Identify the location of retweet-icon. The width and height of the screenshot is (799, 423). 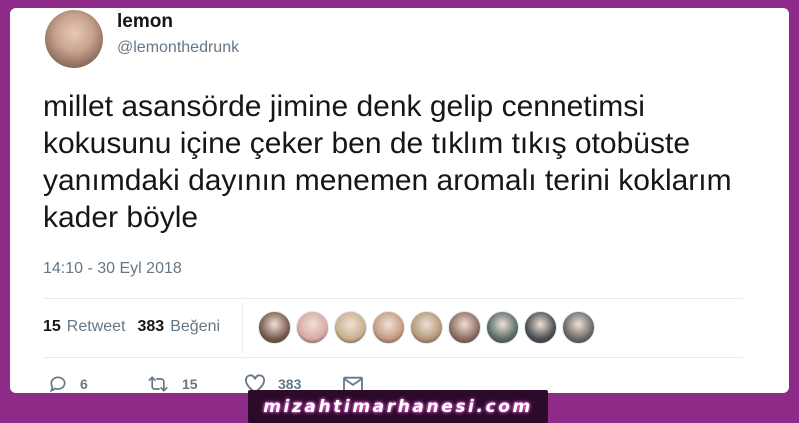
(158, 384).